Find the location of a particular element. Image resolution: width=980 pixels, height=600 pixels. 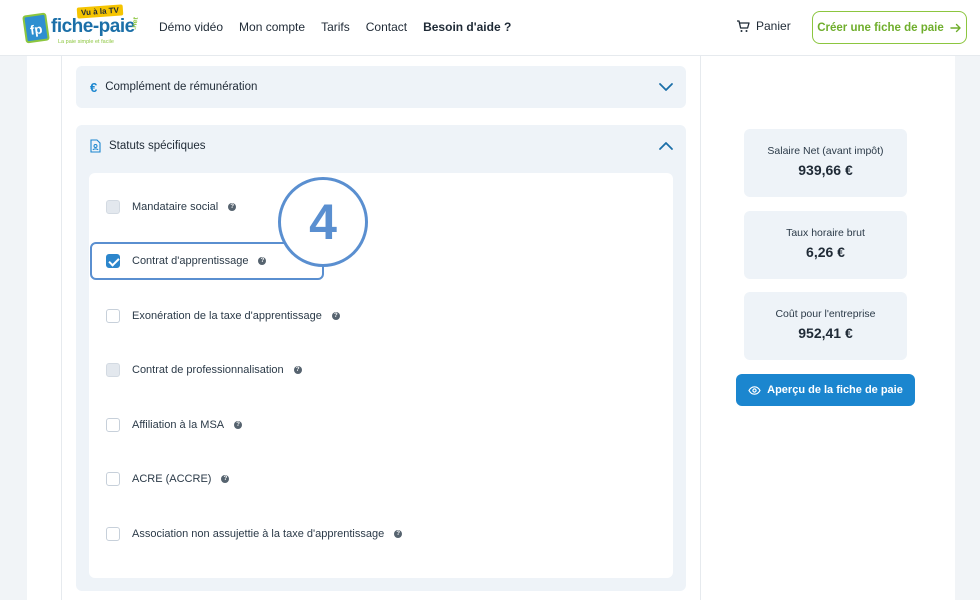

logo-tagline: La paie simple et facile is located at coordinates (86, 42).